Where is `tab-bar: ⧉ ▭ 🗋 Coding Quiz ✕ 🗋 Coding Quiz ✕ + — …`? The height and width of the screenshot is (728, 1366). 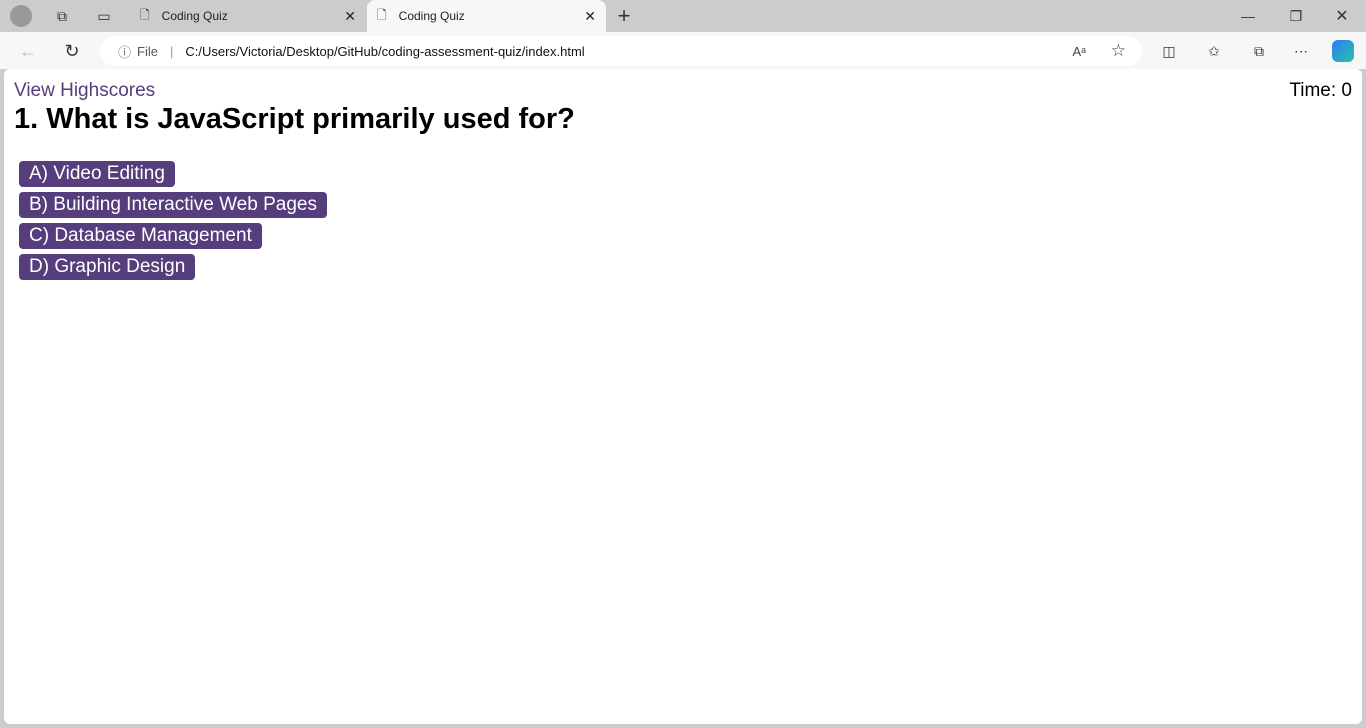 tab-bar: ⧉ ▭ 🗋 Coding Quiz ✕ 🗋 Coding Quiz ✕ + — … is located at coordinates (683, 16).